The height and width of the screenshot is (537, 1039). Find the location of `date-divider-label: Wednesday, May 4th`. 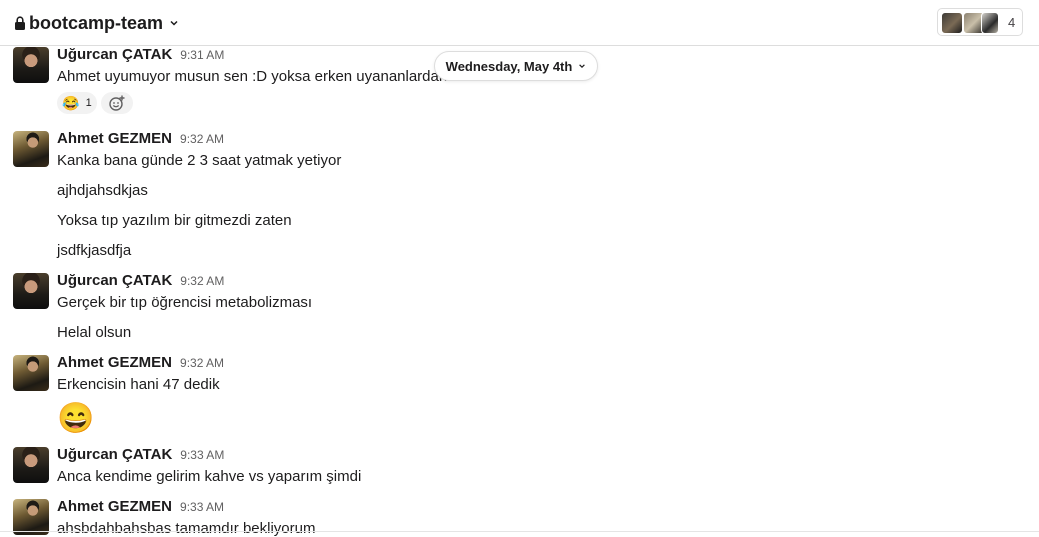

date-divider-label: Wednesday, May 4th is located at coordinates (509, 66).